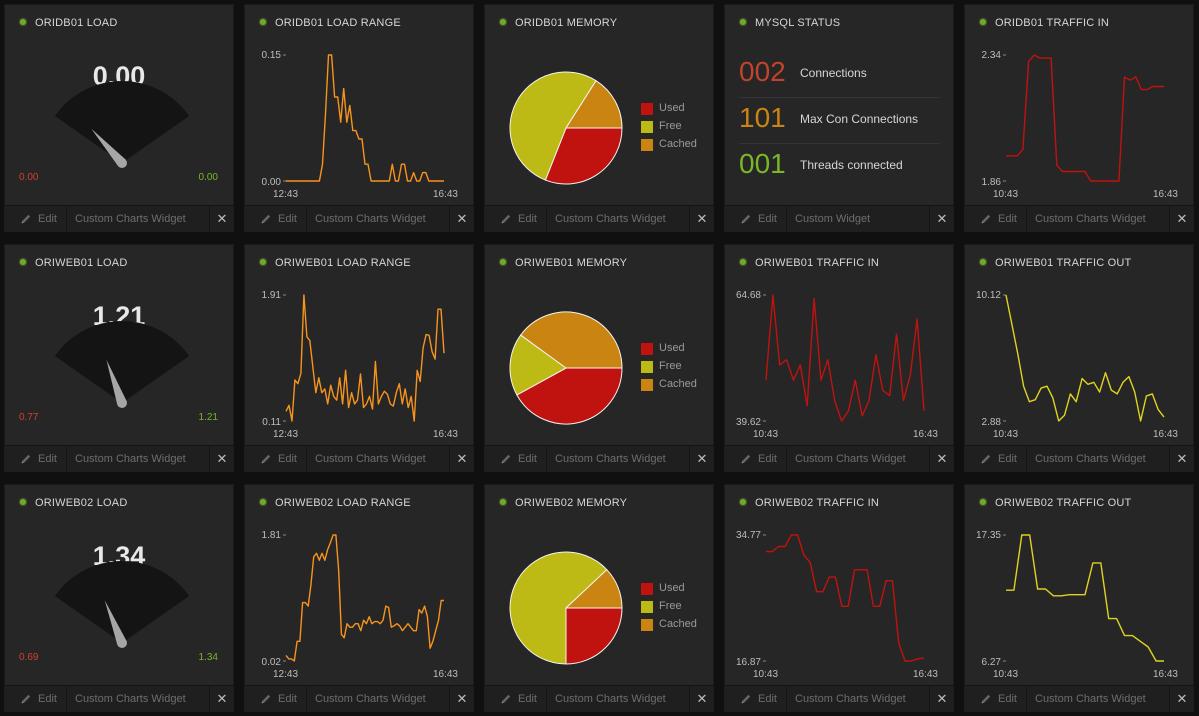 The height and width of the screenshot is (716, 1199). What do you see at coordinates (599, 17) in the screenshot?
I see `widget-header: ORIDB01 MEMORY` at bounding box center [599, 17].